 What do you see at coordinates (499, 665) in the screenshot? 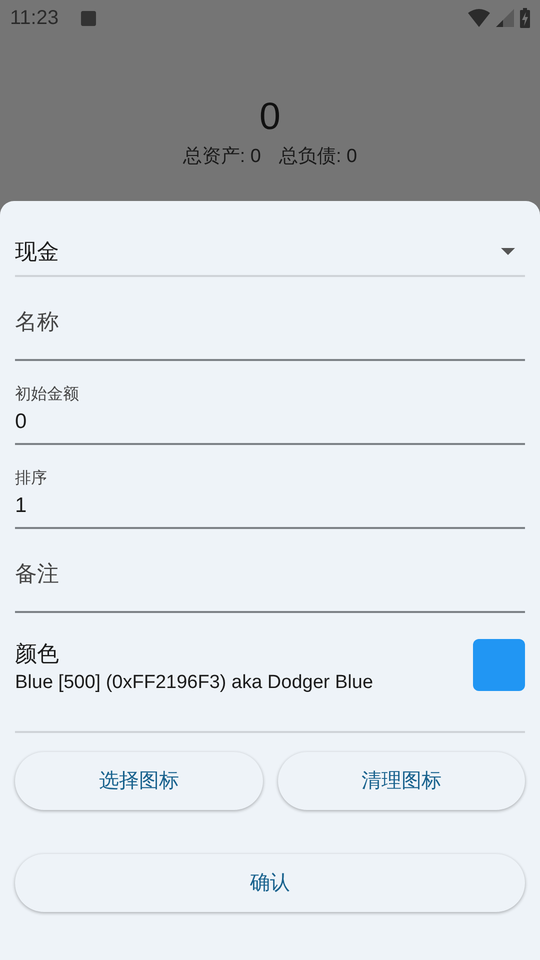
I see `color-swatch` at bounding box center [499, 665].